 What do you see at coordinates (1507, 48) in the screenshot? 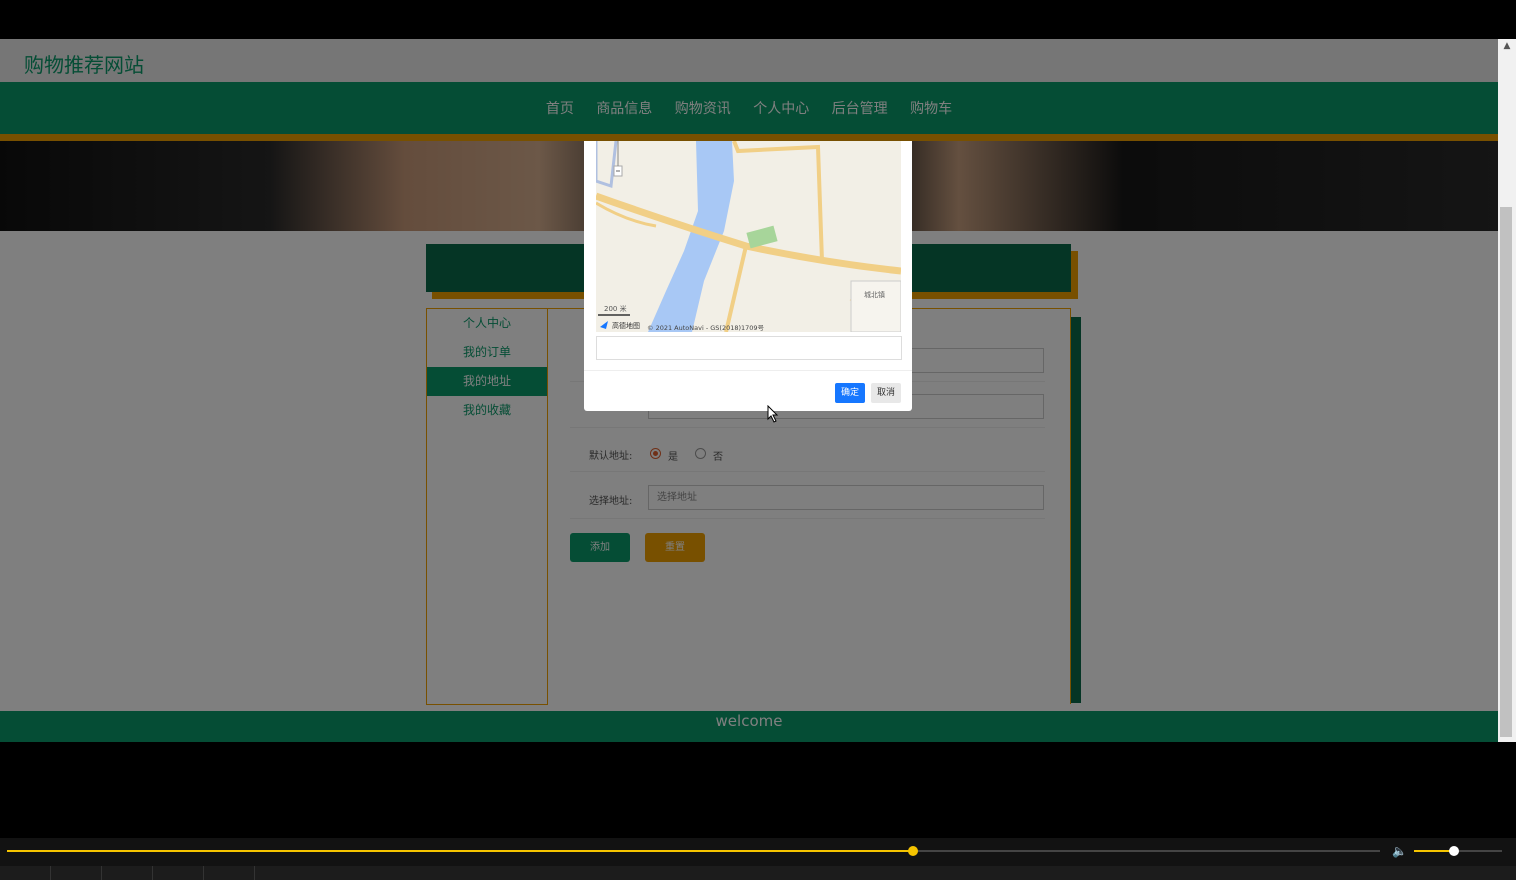
I see `scroll-up-icon: ▲` at bounding box center [1507, 48].